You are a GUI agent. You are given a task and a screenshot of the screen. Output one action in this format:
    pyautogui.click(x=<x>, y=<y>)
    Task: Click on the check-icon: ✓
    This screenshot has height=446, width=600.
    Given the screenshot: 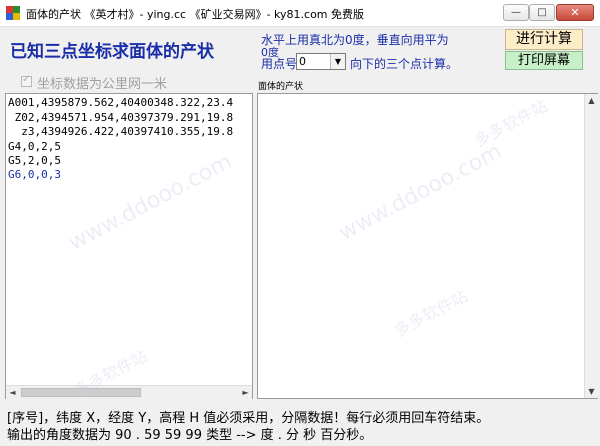 What is the action you would take?
    pyautogui.click(x=26, y=79)
    